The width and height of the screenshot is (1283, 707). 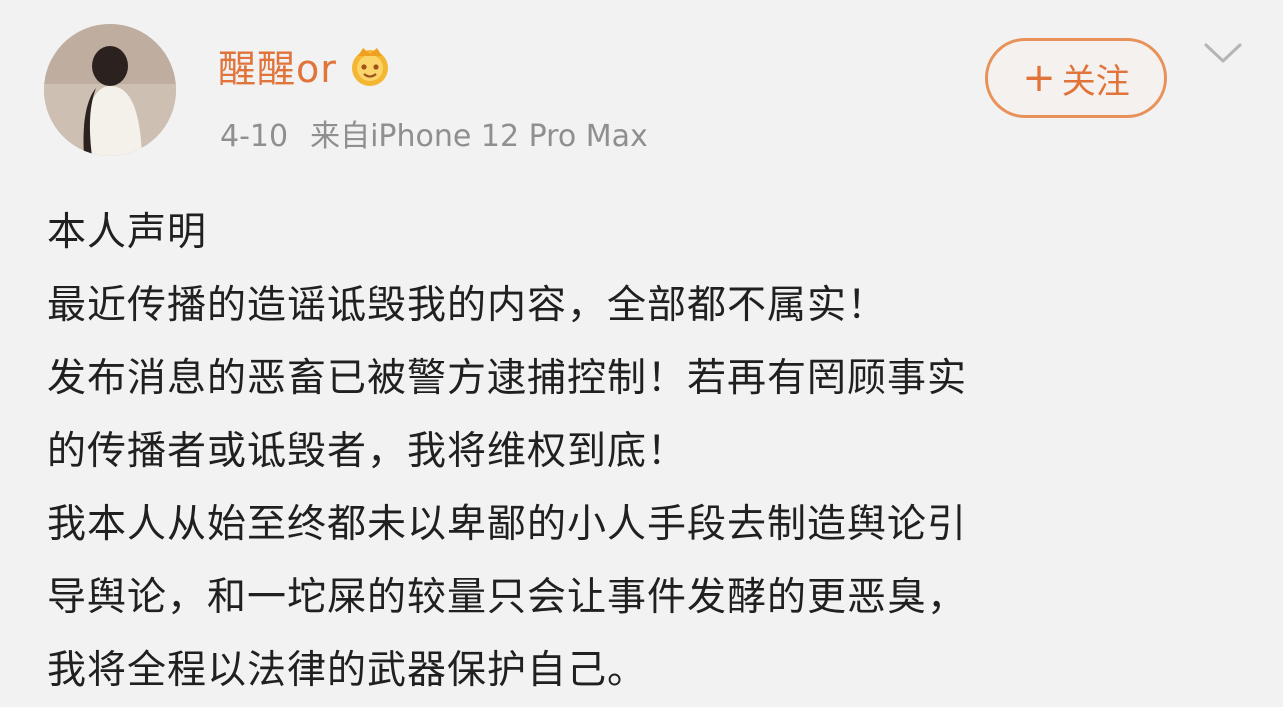 I want to click on post-content-line: 最近传播的造谣诋毁我的内容，全部都不属实！, so click(x=467, y=305).